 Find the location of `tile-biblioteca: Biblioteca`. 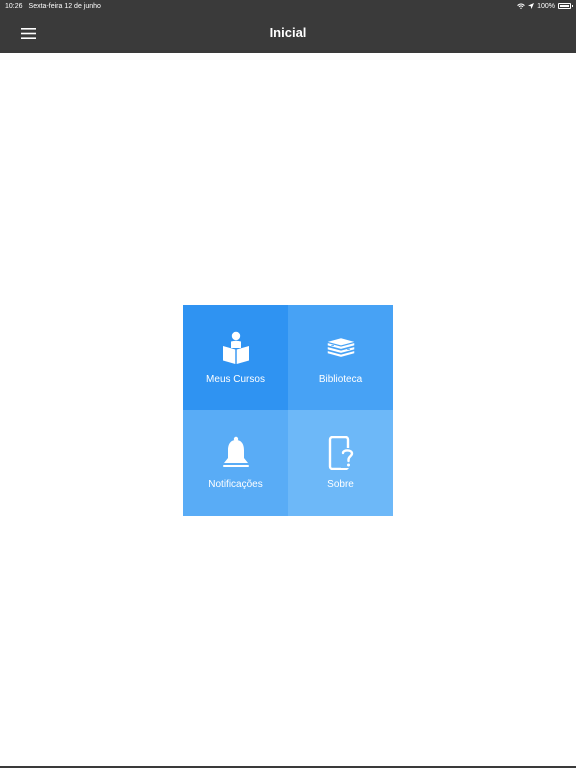

tile-biblioteca: Biblioteca is located at coordinates (340, 357).